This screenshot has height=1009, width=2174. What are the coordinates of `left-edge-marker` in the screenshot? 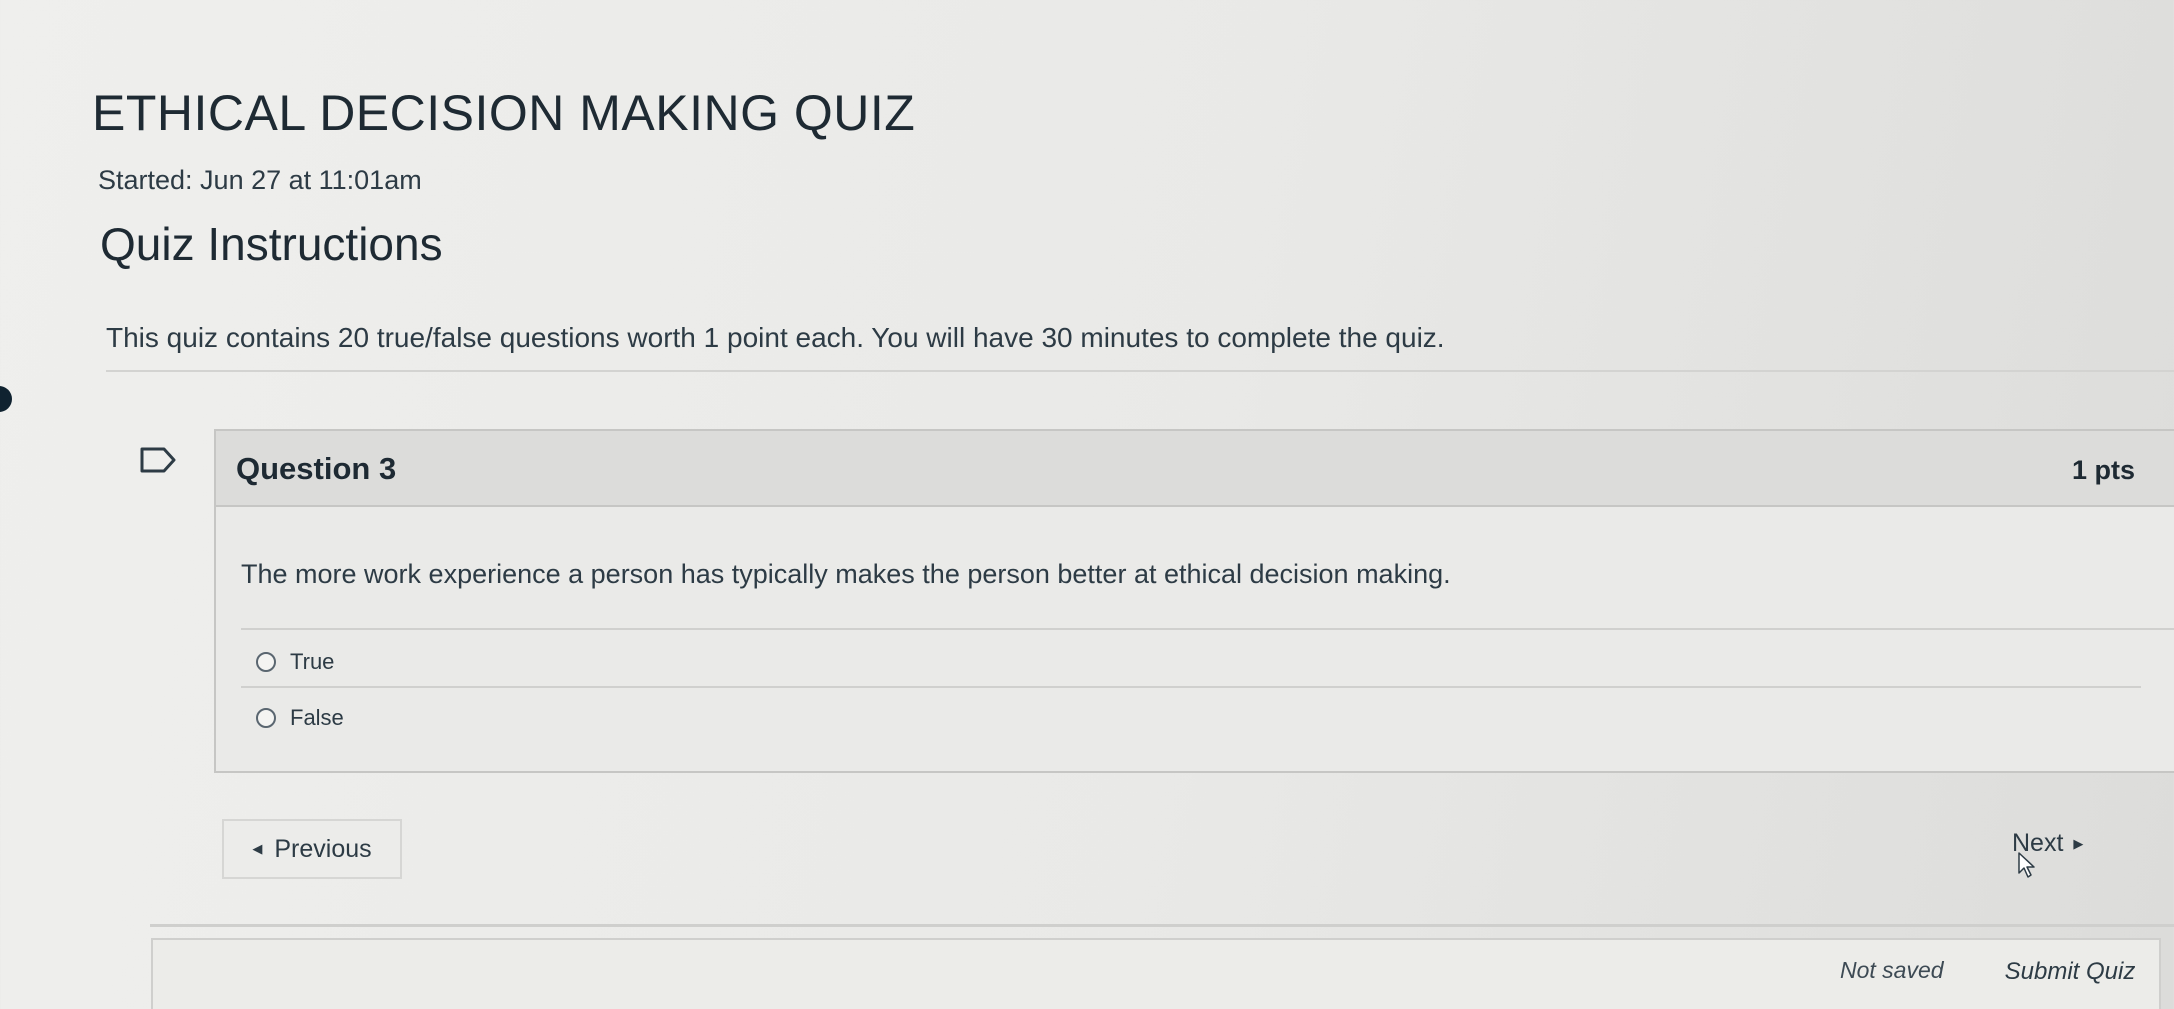 It's located at (6, 399).